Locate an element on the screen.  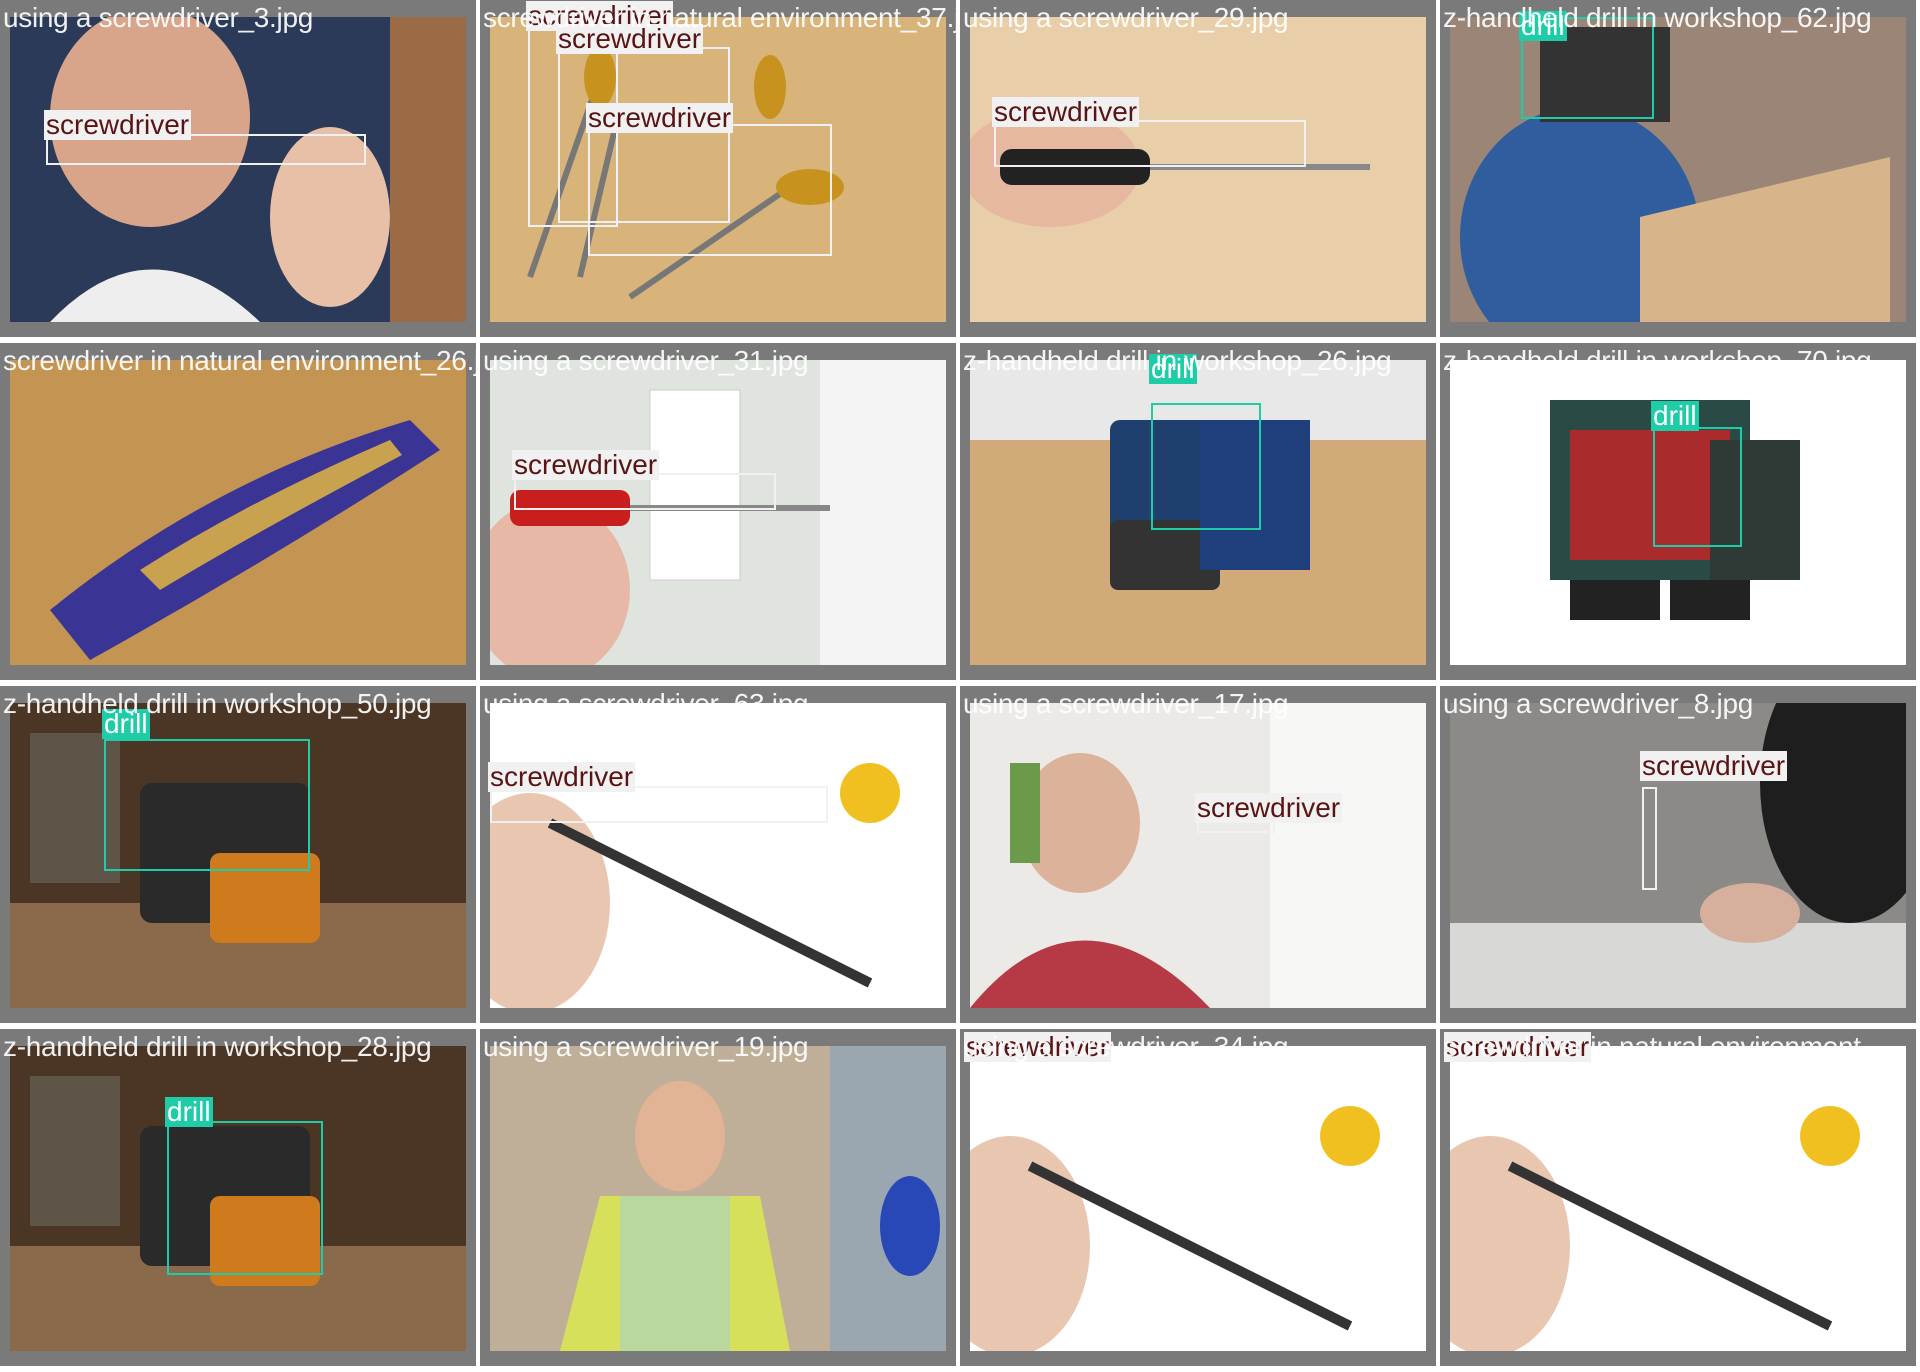
file-name-caption: using a screwdriver_31.jpg is located at coordinates (646, 360).